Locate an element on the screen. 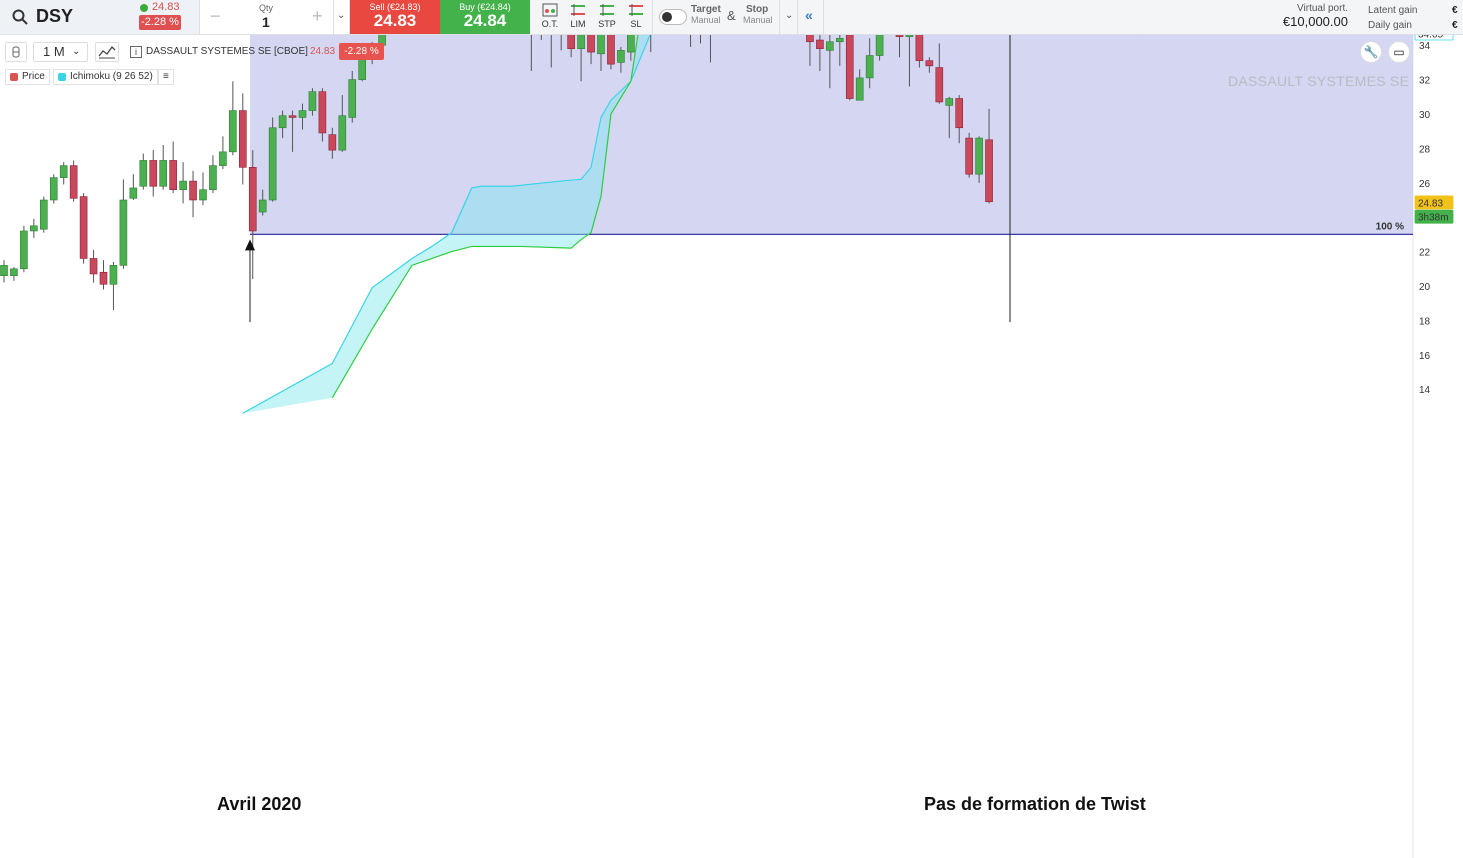  wrench-icon: 🔧 is located at coordinates (1371, 52).